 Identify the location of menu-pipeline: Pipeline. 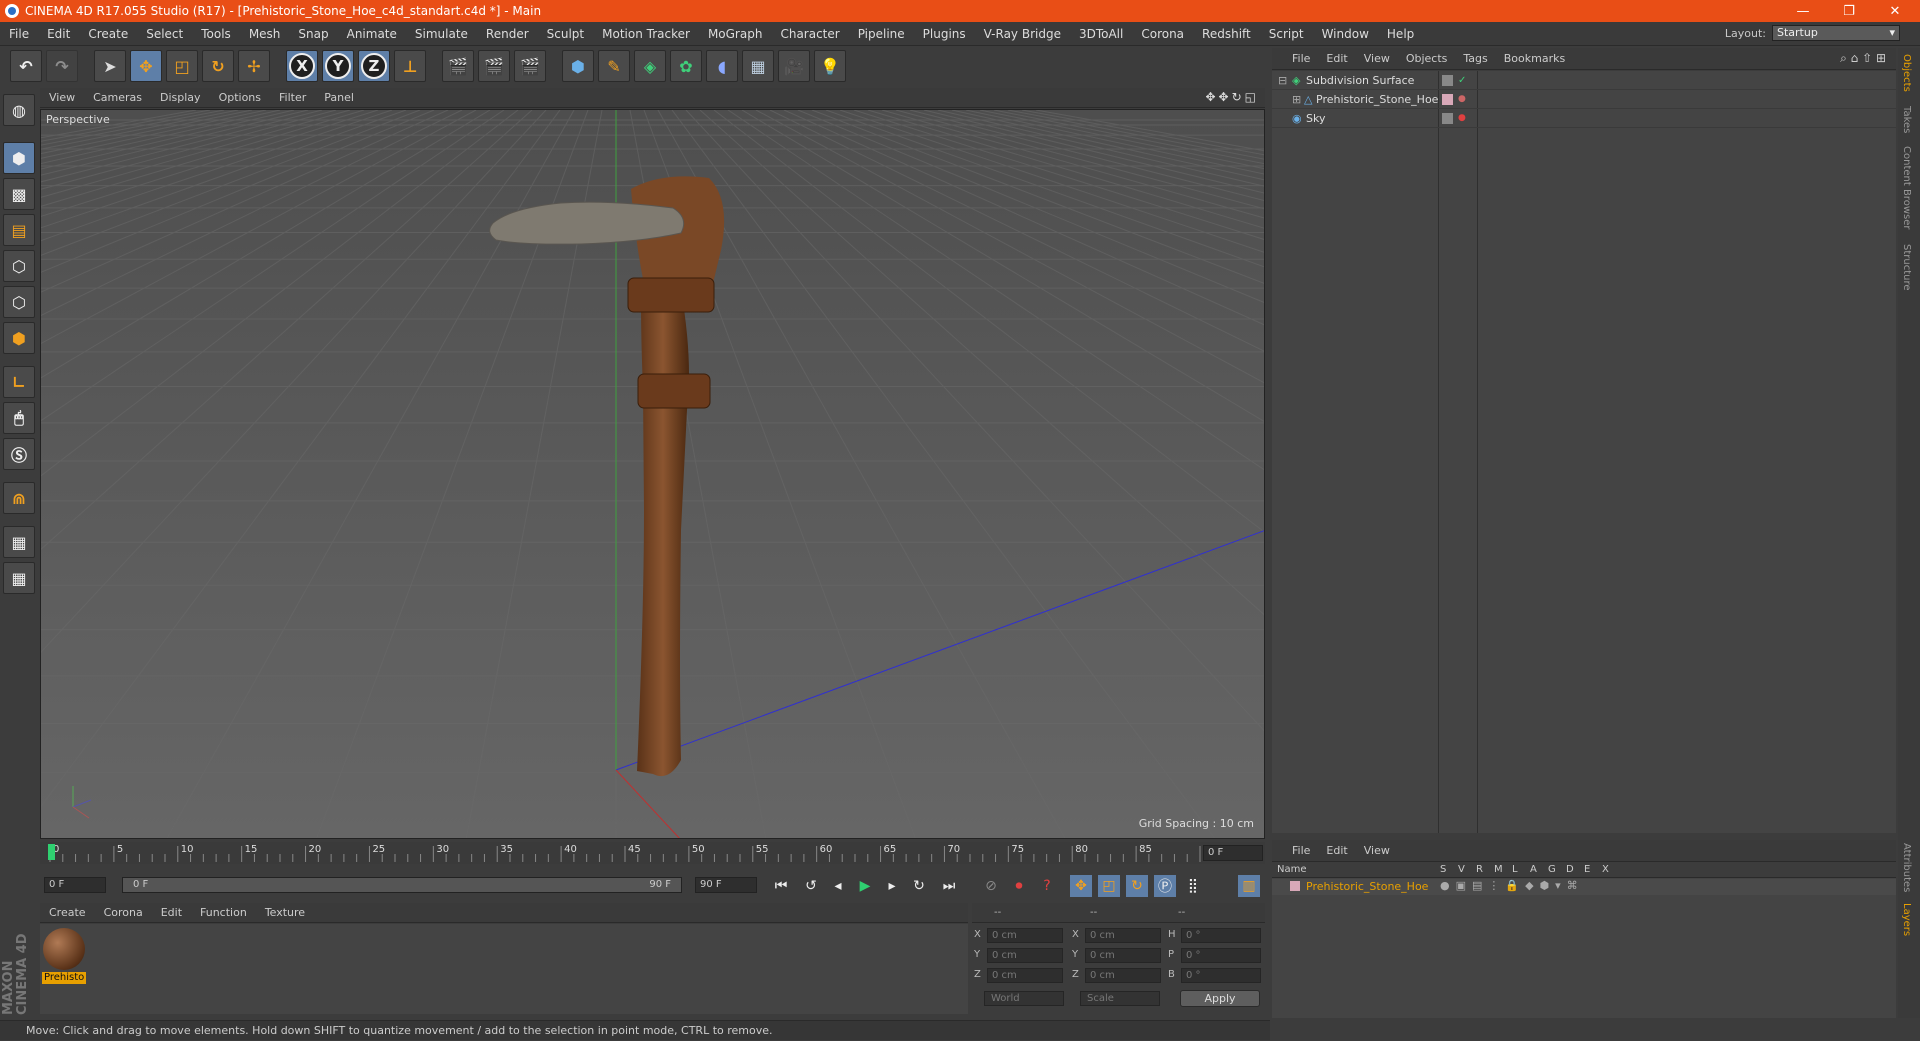
(881, 34).